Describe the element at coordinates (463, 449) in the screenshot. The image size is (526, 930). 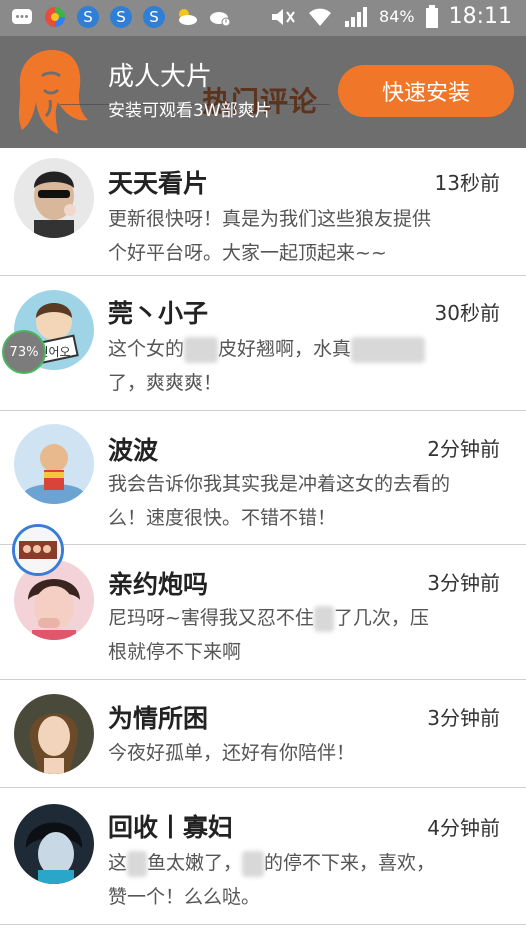
I see `comment-time: 2分钟前` at that location.